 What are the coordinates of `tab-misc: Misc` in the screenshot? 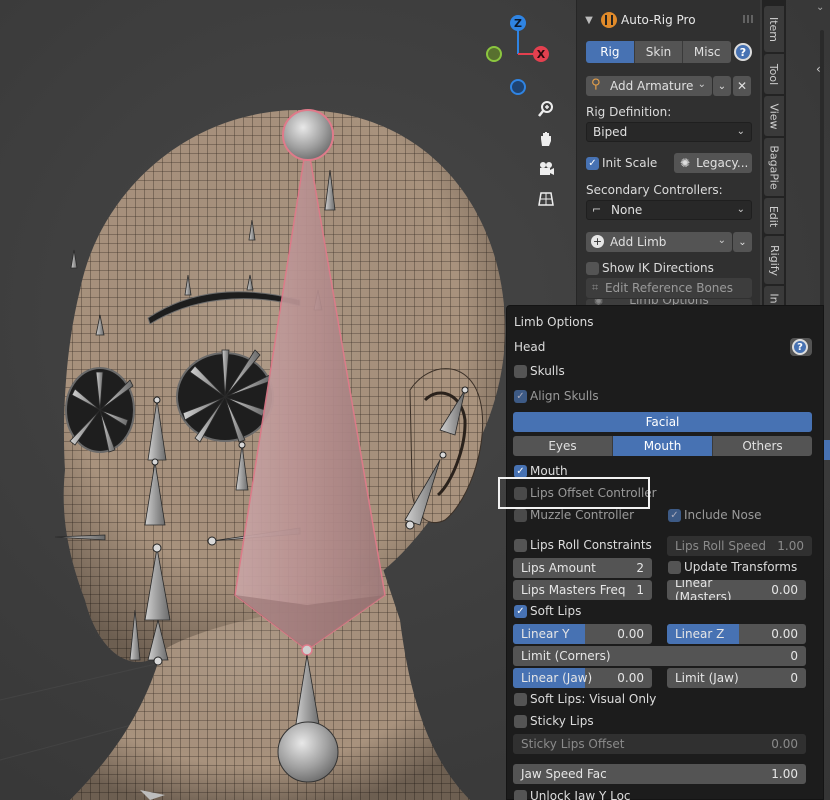 It's located at (707, 52).